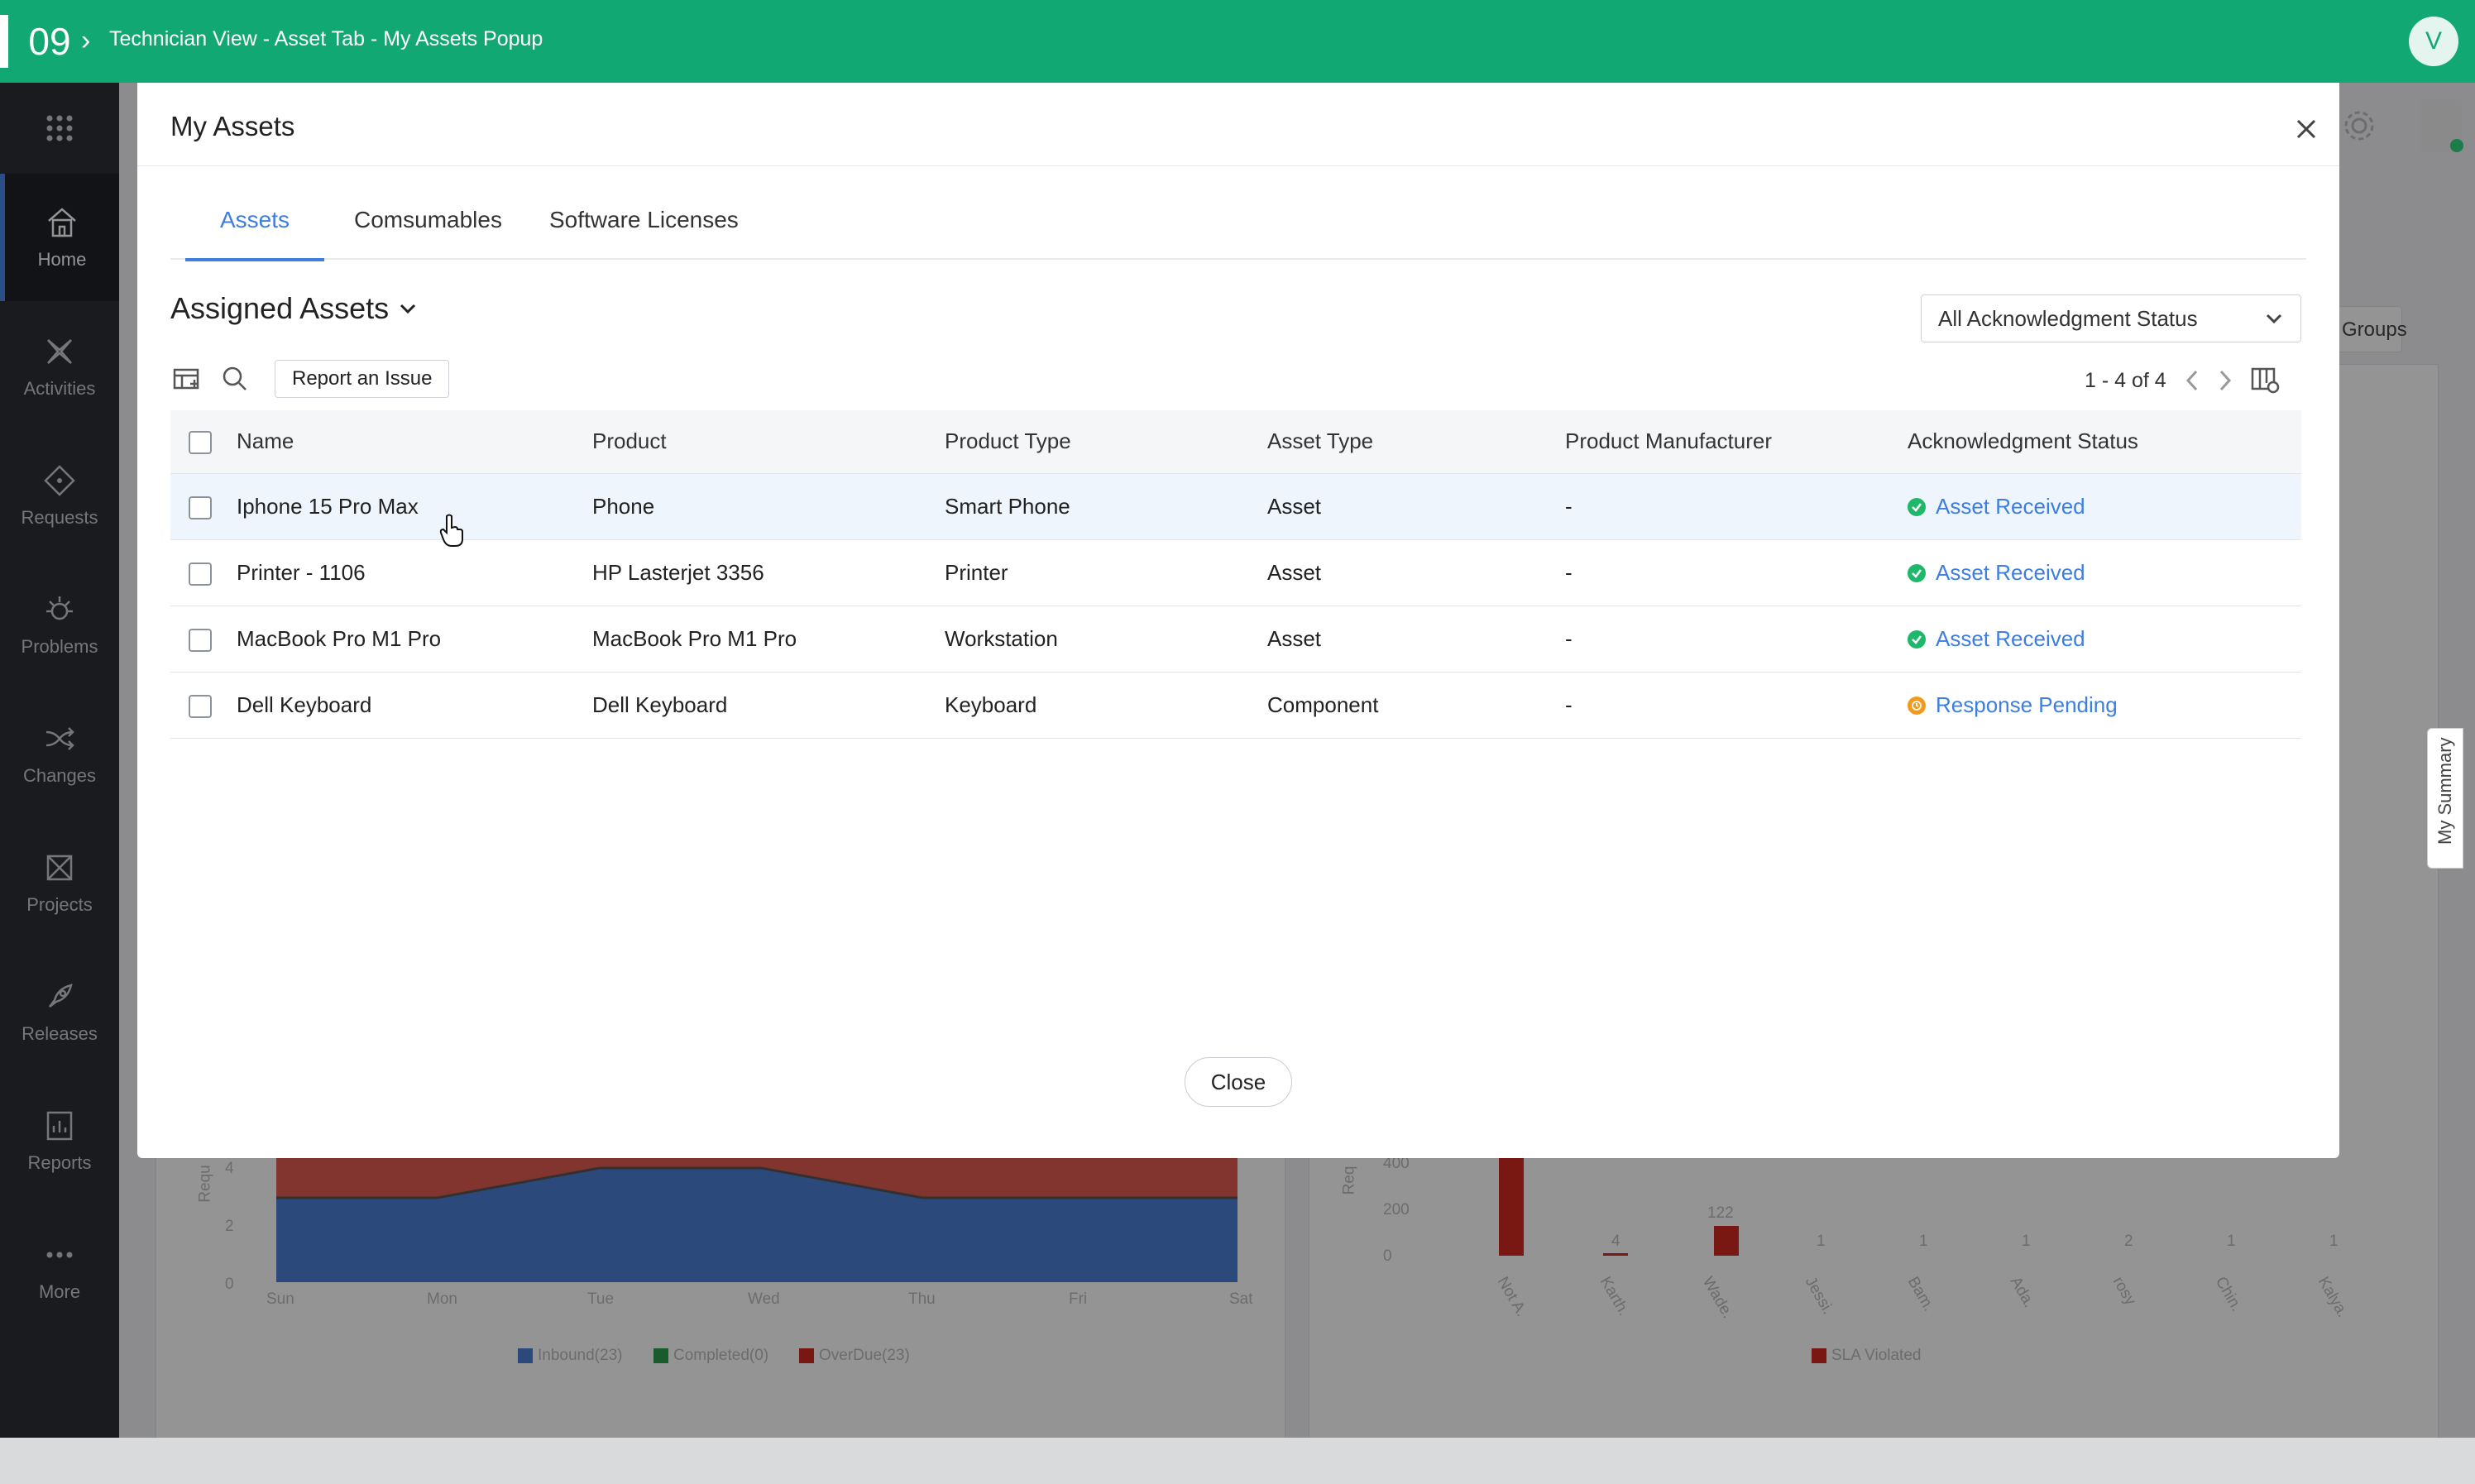  Describe the element at coordinates (414, 506) in the screenshot. I see `name-cell: Iphone 15 Pro Max` at that location.